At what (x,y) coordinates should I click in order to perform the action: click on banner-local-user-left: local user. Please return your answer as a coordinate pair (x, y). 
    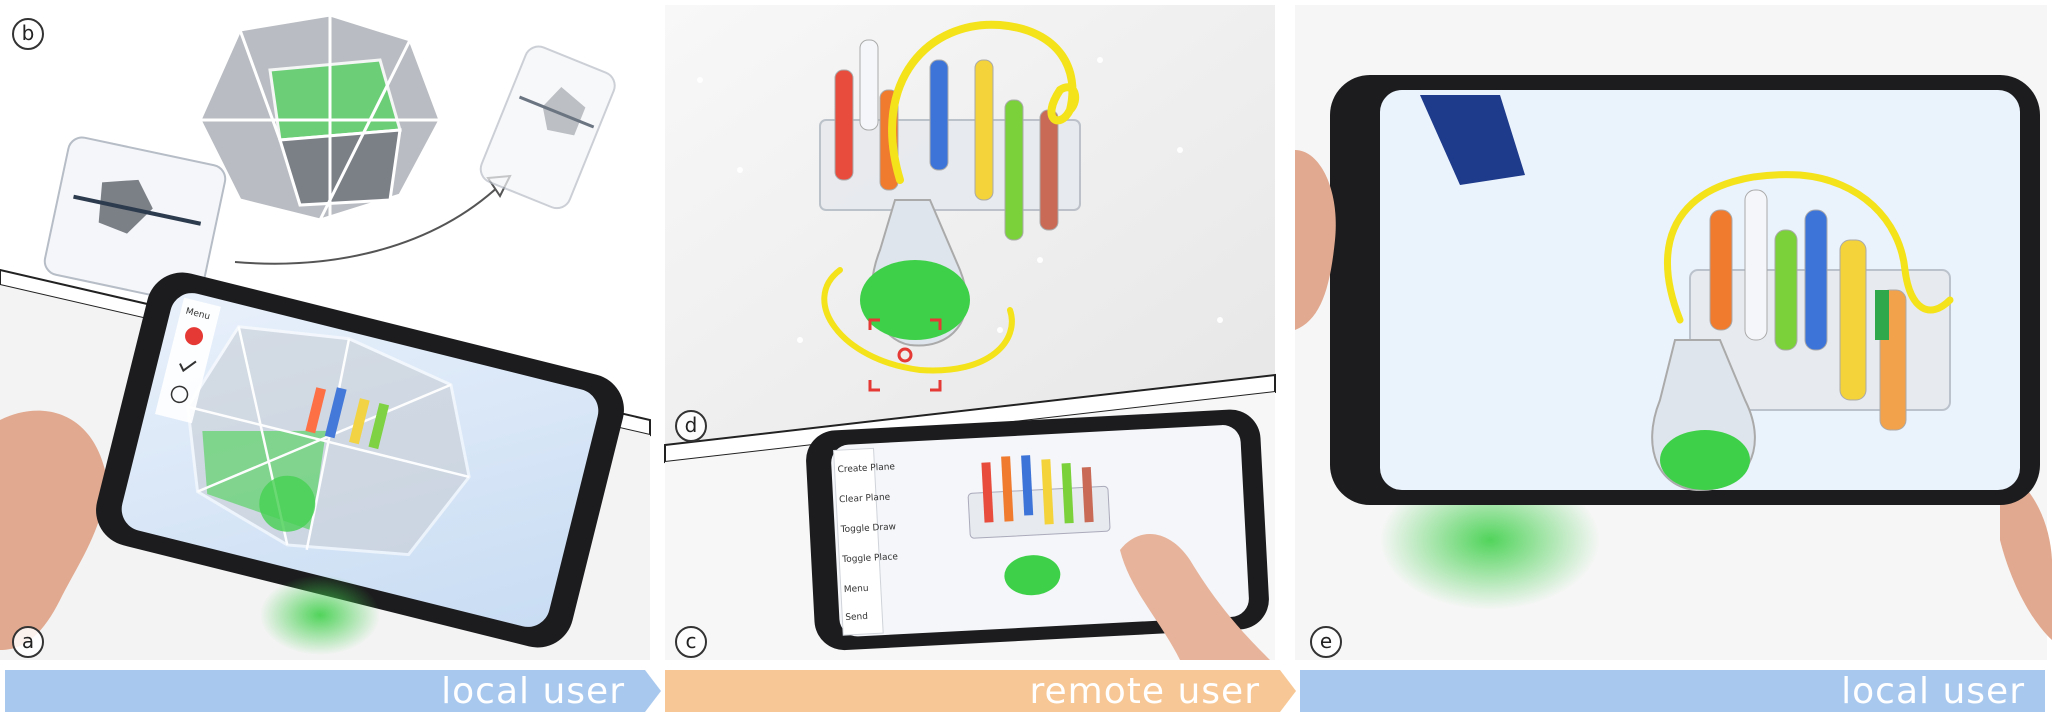
    Looking at the image, I should click on (325, 691).